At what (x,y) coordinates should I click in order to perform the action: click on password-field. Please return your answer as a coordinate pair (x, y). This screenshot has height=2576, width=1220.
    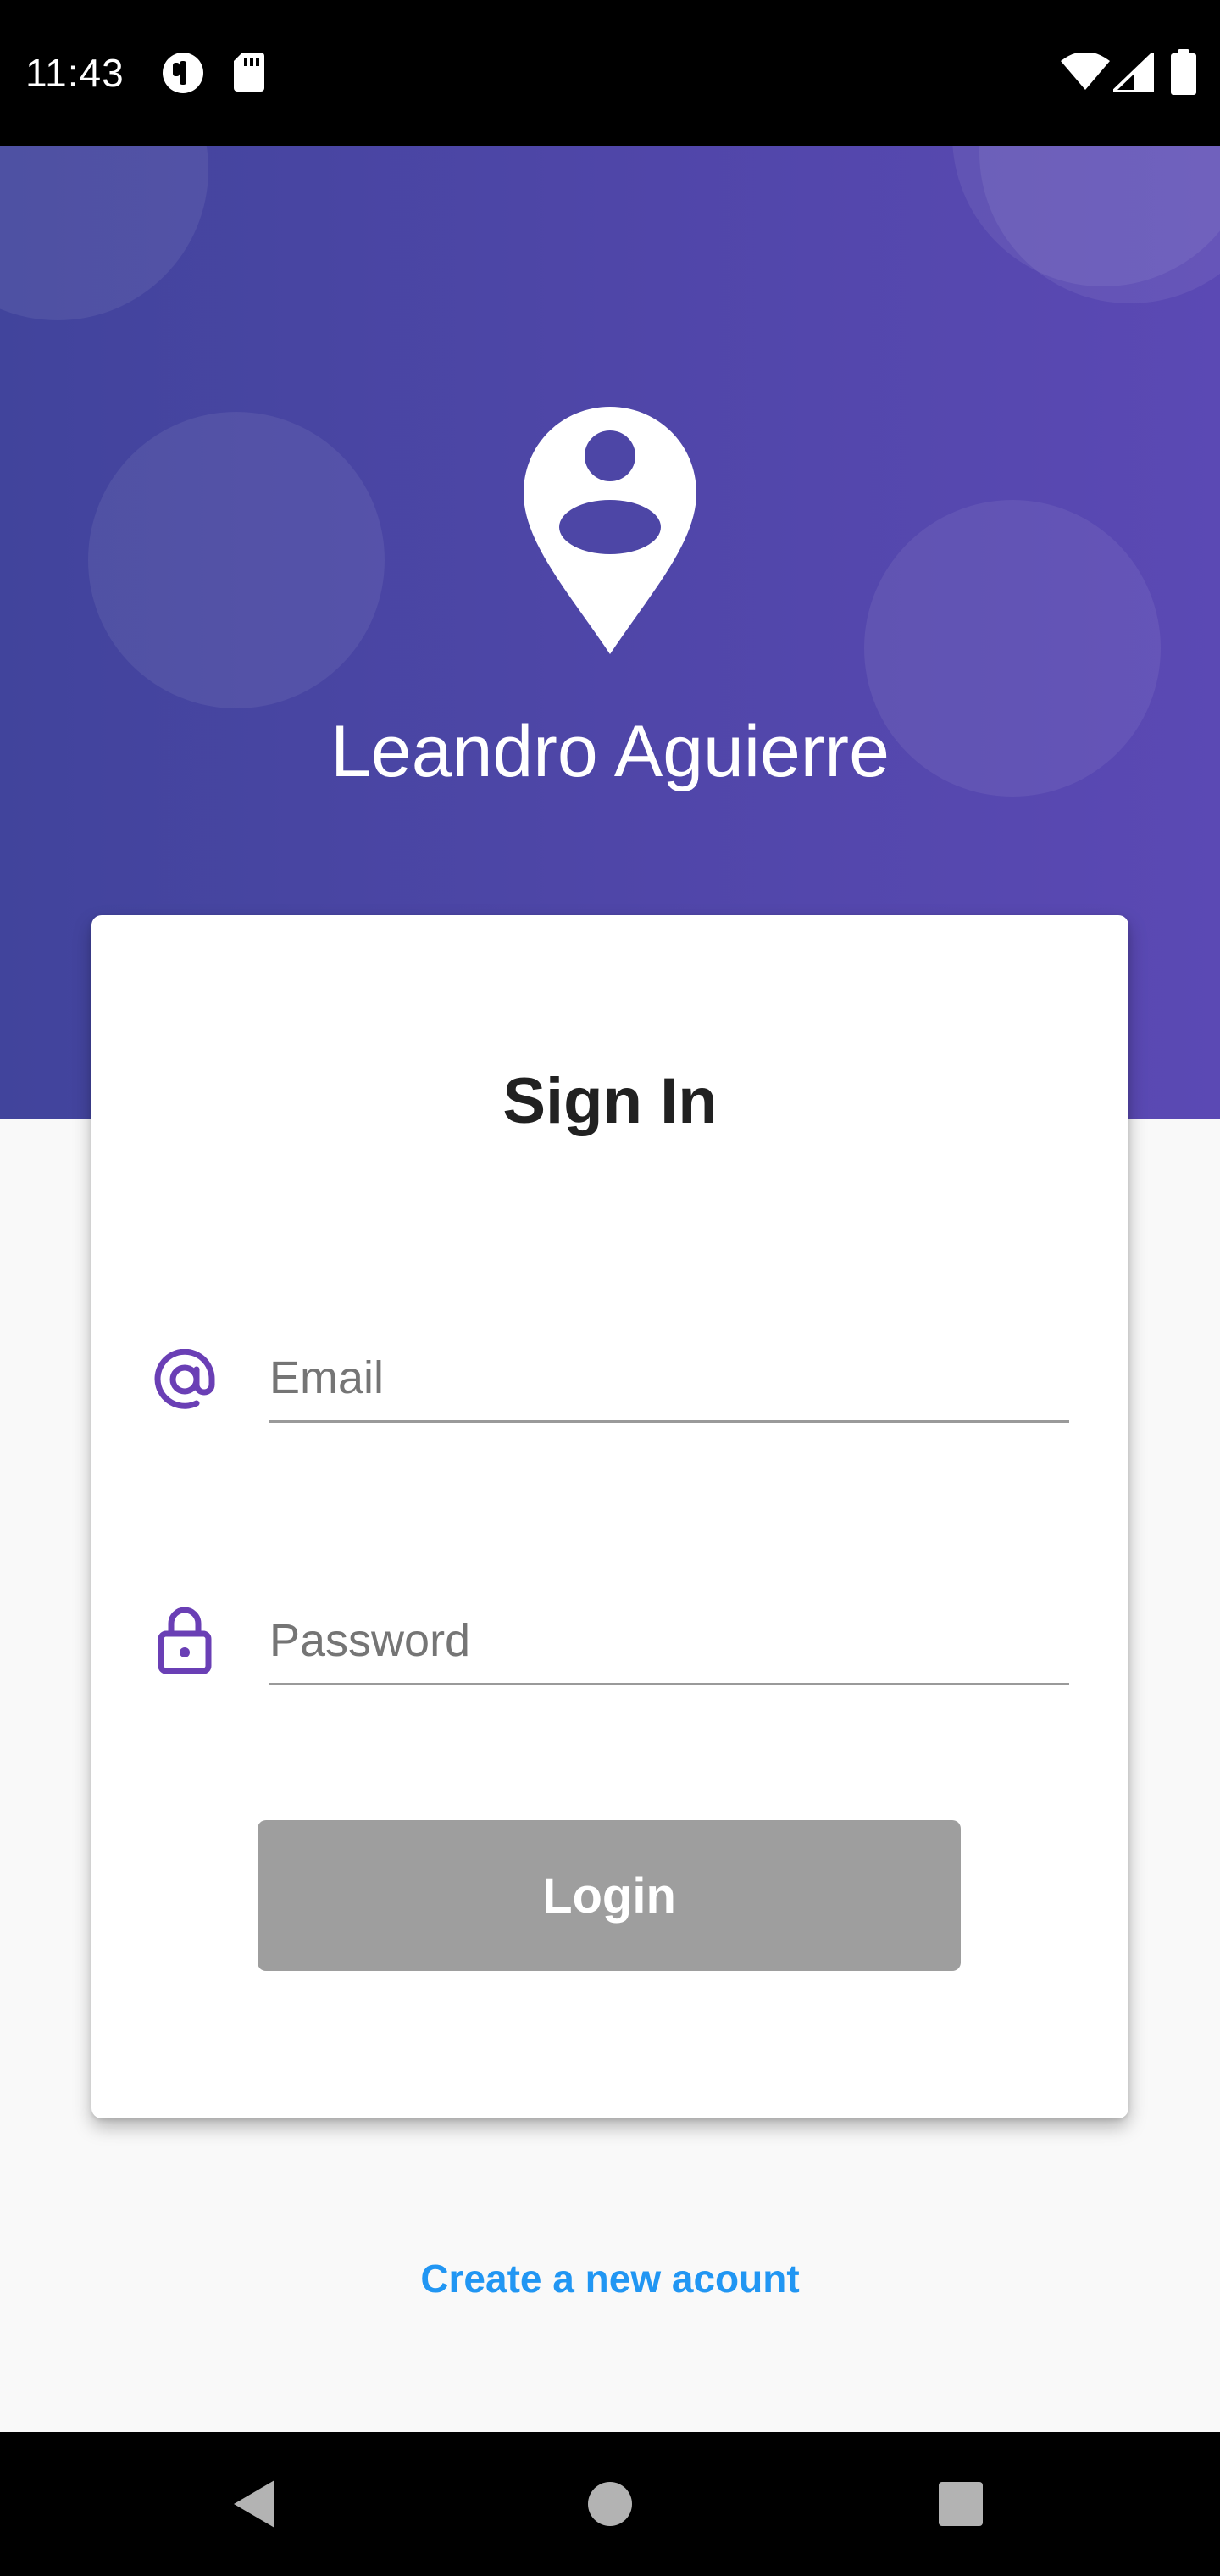
    Looking at the image, I should click on (669, 1641).